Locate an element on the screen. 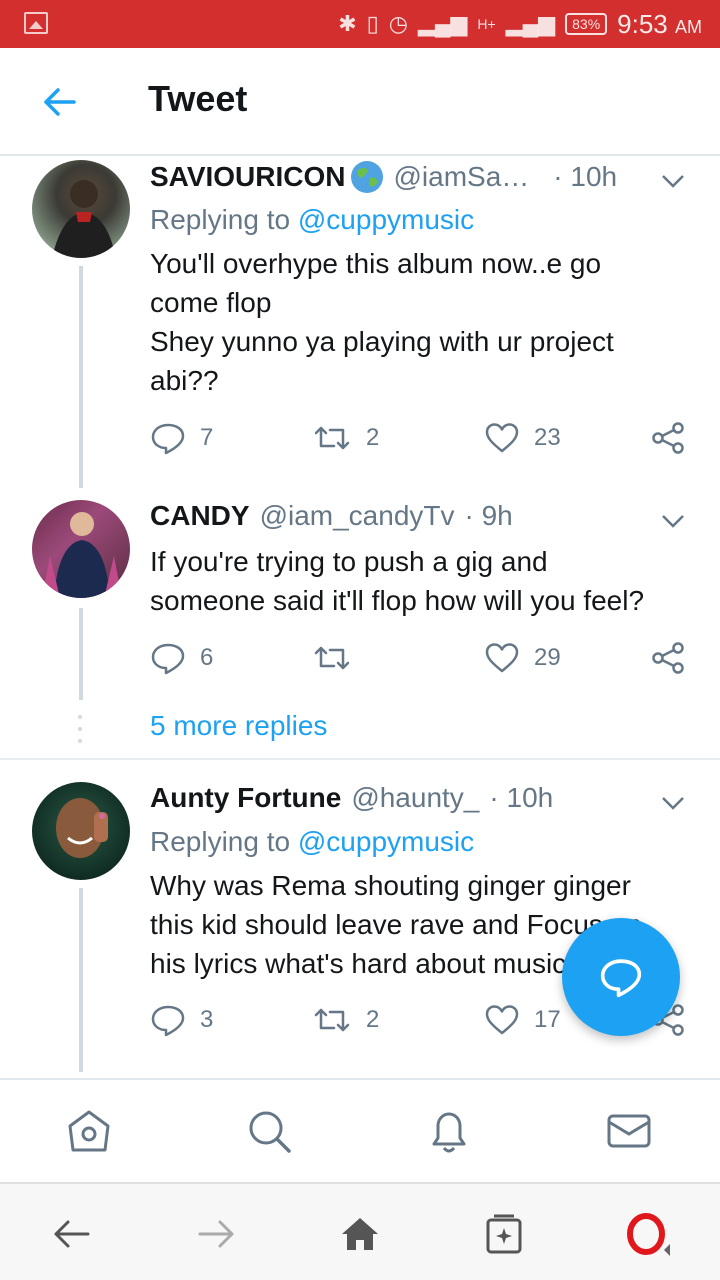 The height and width of the screenshot is (1280, 720). like-button: 29 is located at coordinates (522, 658).